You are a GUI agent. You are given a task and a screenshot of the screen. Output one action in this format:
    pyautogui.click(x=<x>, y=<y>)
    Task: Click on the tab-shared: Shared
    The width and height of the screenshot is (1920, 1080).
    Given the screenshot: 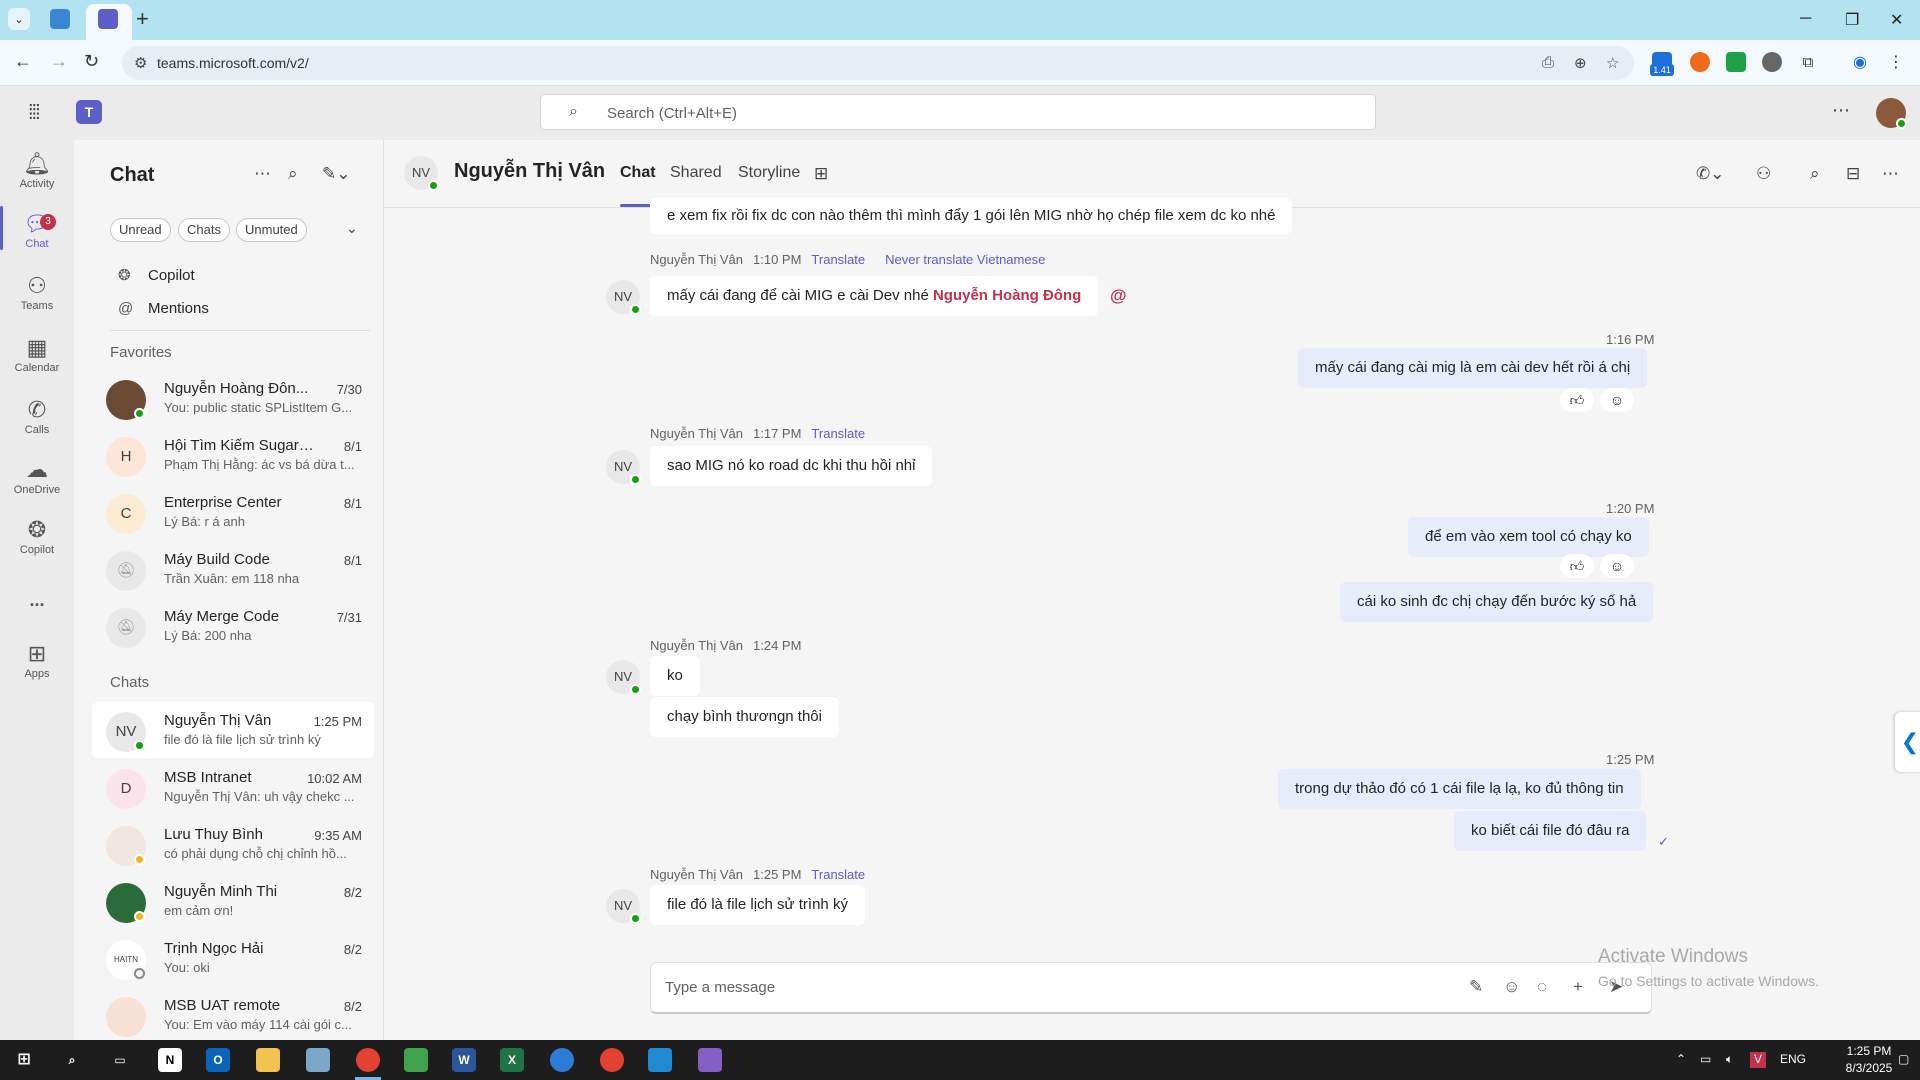 What is the action you would take?
    pyautogui.click(x=696, y=173)
    